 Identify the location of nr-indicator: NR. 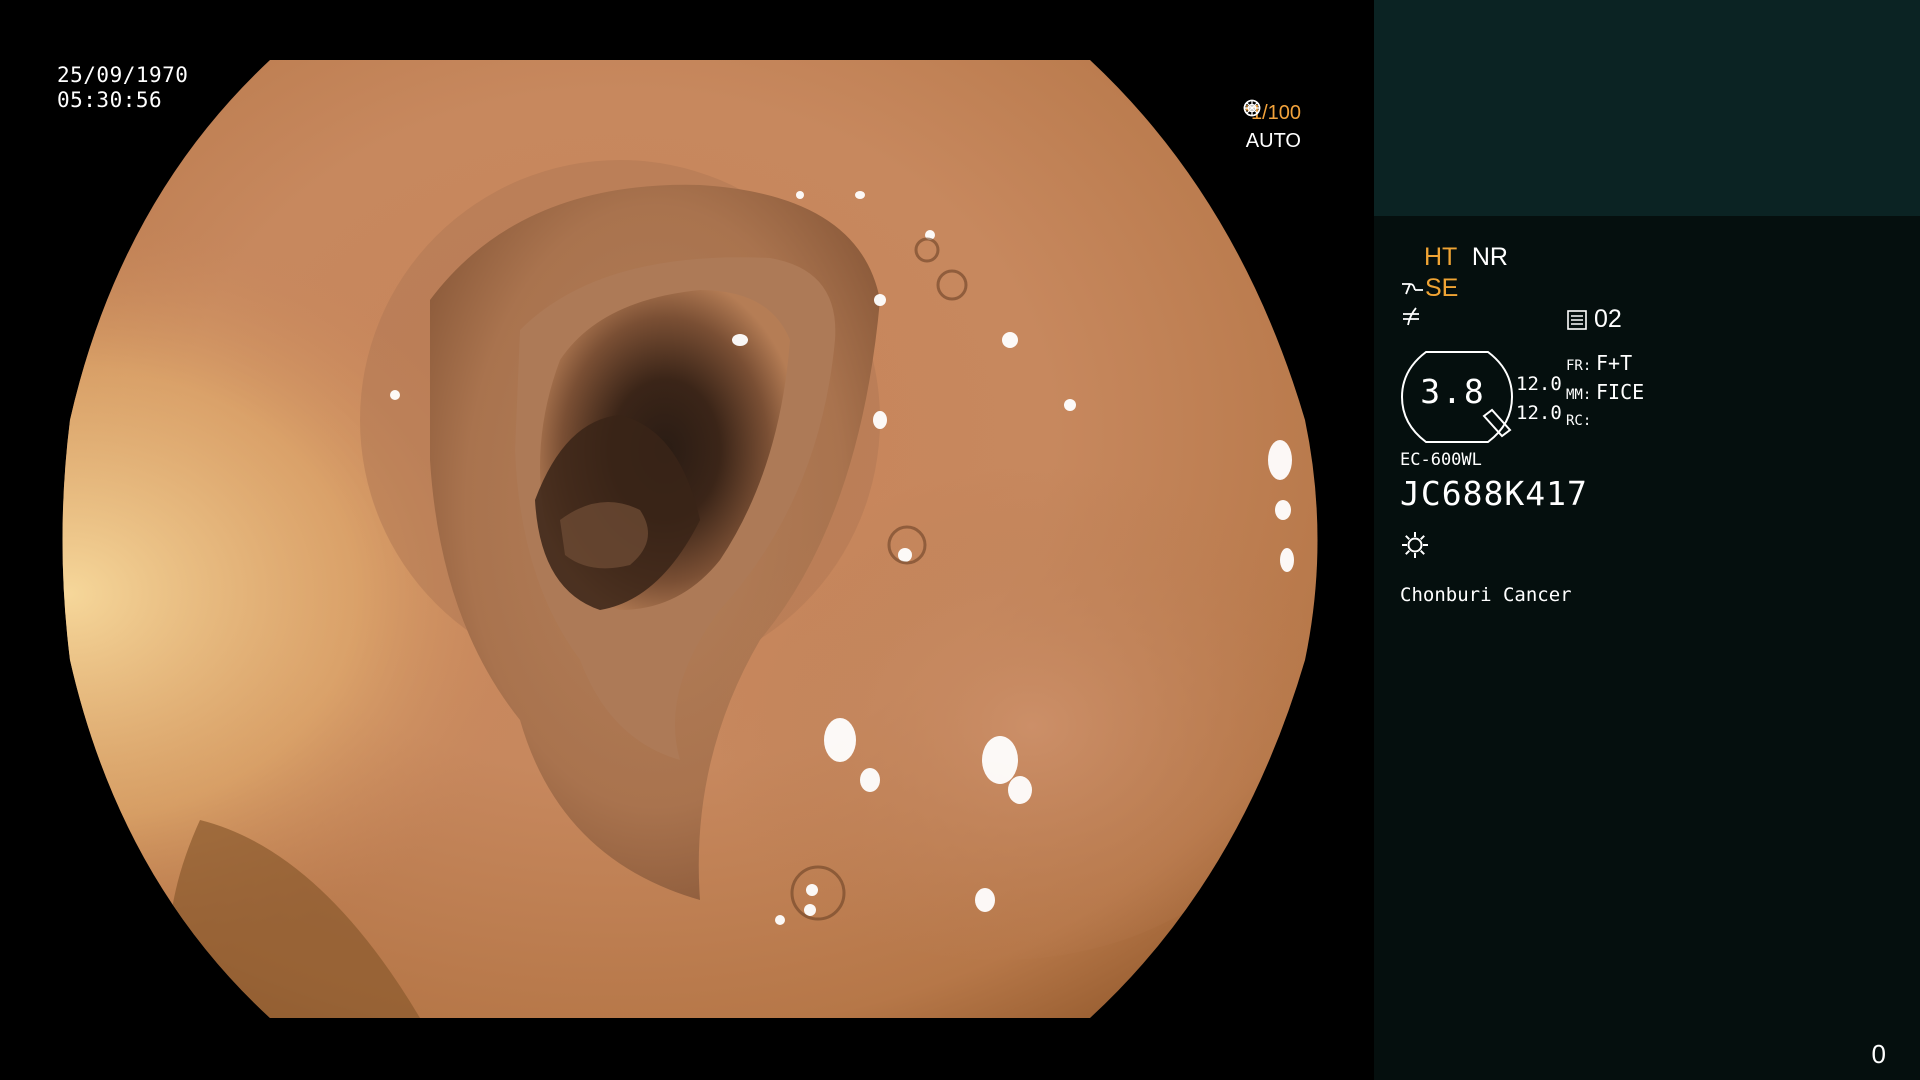
(1489, 257).